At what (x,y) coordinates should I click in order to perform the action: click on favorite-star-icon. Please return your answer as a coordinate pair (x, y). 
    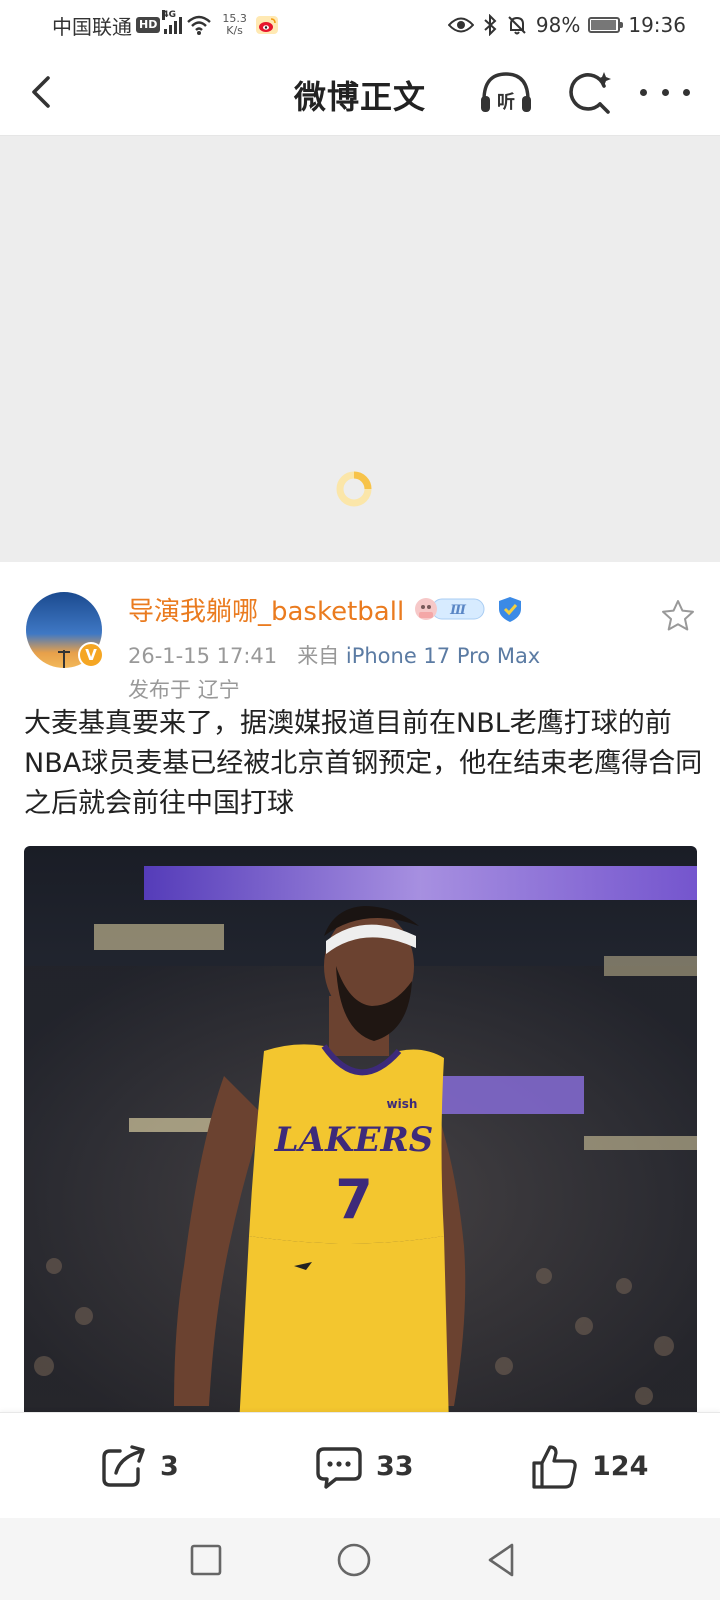
    Looking at the image, I should click on (678, 616).